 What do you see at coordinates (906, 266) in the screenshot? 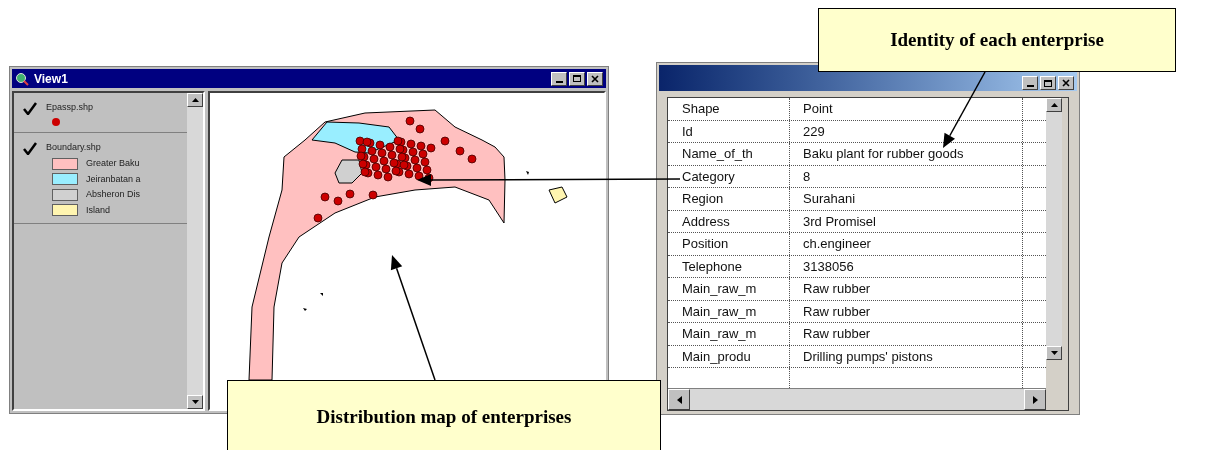
I see `field-value-cell: 3138056` at bounding box center [906, 266].